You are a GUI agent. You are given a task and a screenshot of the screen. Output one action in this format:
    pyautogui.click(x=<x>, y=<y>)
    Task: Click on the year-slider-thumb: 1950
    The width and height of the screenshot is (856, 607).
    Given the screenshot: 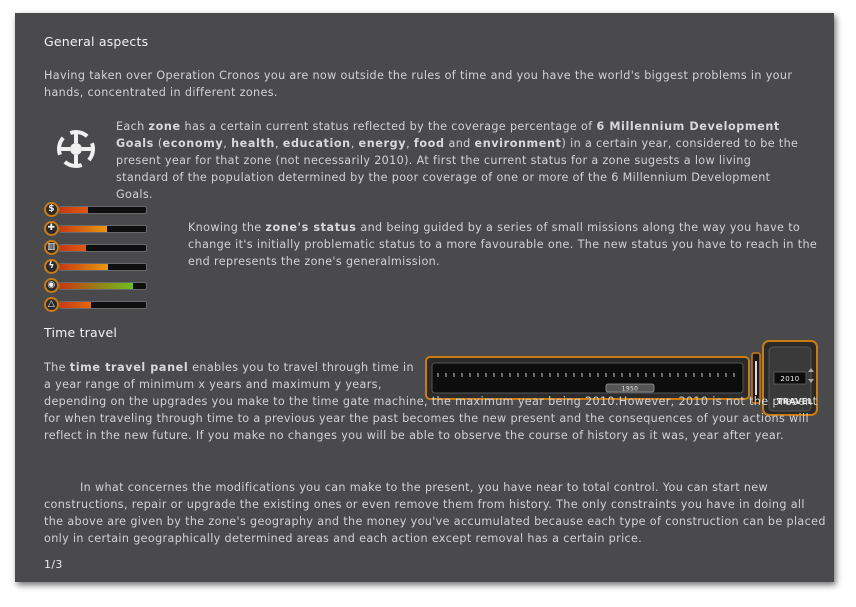 What is the action you would take?
    pyautogui.click(x=630, y=388)
    